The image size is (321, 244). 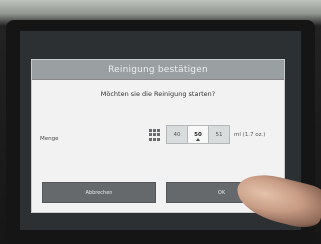 I want to click on amount-option-selected: 50, so click(x=198, y=134).